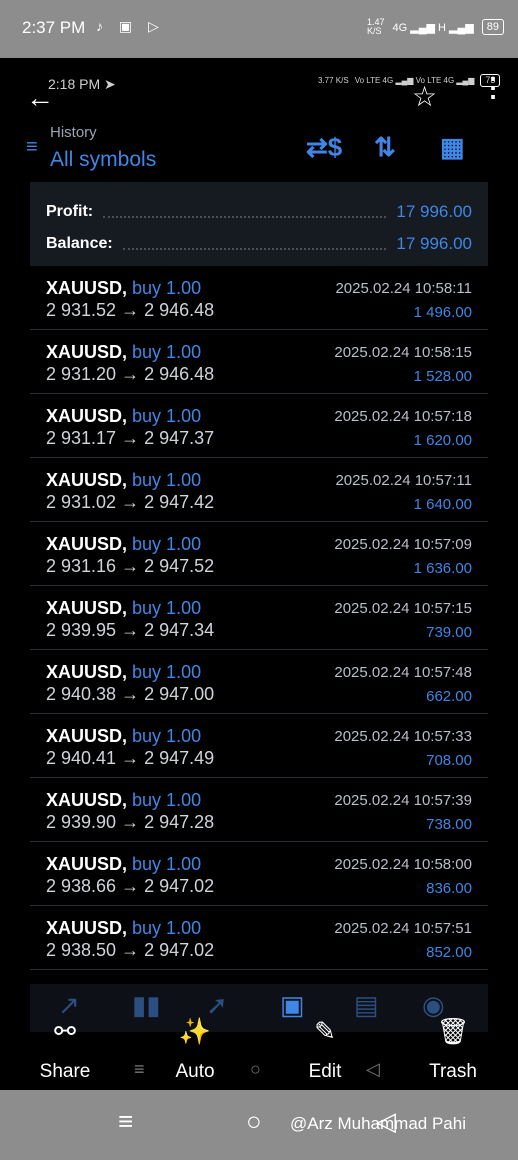  What do you see at coordinates (130, 886) in the screenshot?
I see `deal-prices: 2 938.66 → 2 947.02` at bounding box center [130, 886].